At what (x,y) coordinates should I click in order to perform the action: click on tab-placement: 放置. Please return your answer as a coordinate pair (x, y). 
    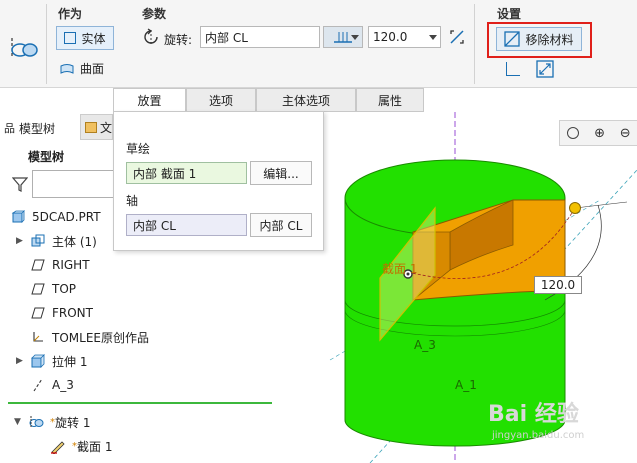
    Looking at the image, I should click on (149, 100).